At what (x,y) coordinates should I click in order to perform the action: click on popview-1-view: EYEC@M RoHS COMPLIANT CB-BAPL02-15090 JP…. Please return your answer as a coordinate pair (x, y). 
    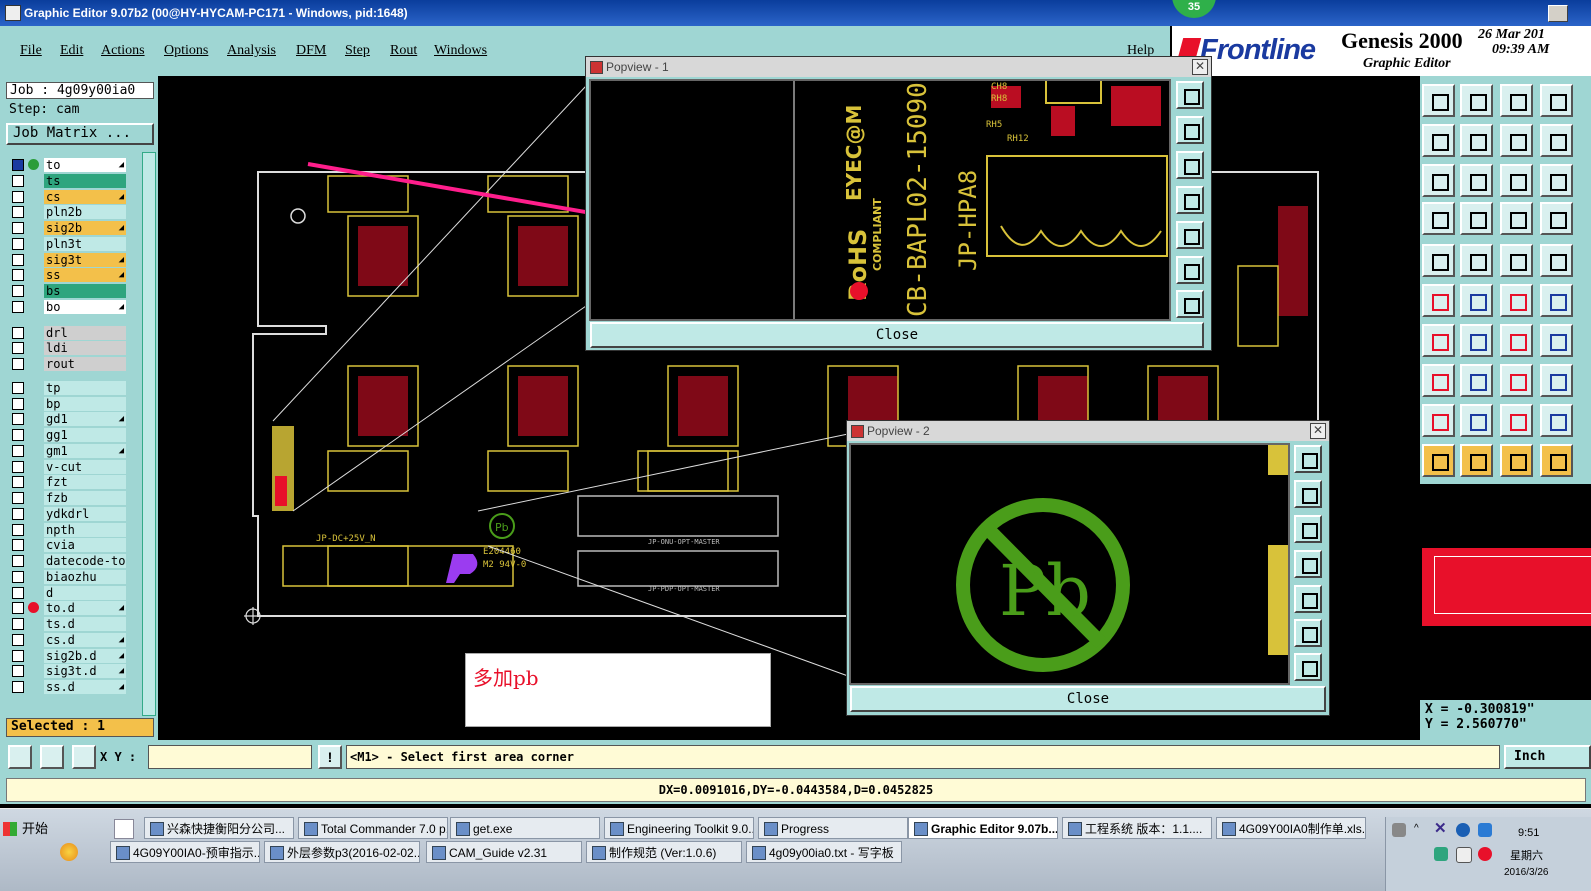
    Looking at the image, I should click on (880, 200).